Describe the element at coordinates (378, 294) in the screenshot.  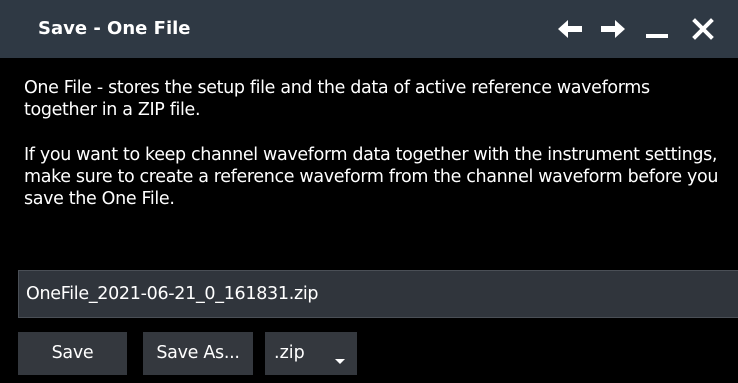
I see `filename-input: OneFile_2021-06-21_0_161831.zip` at that location.